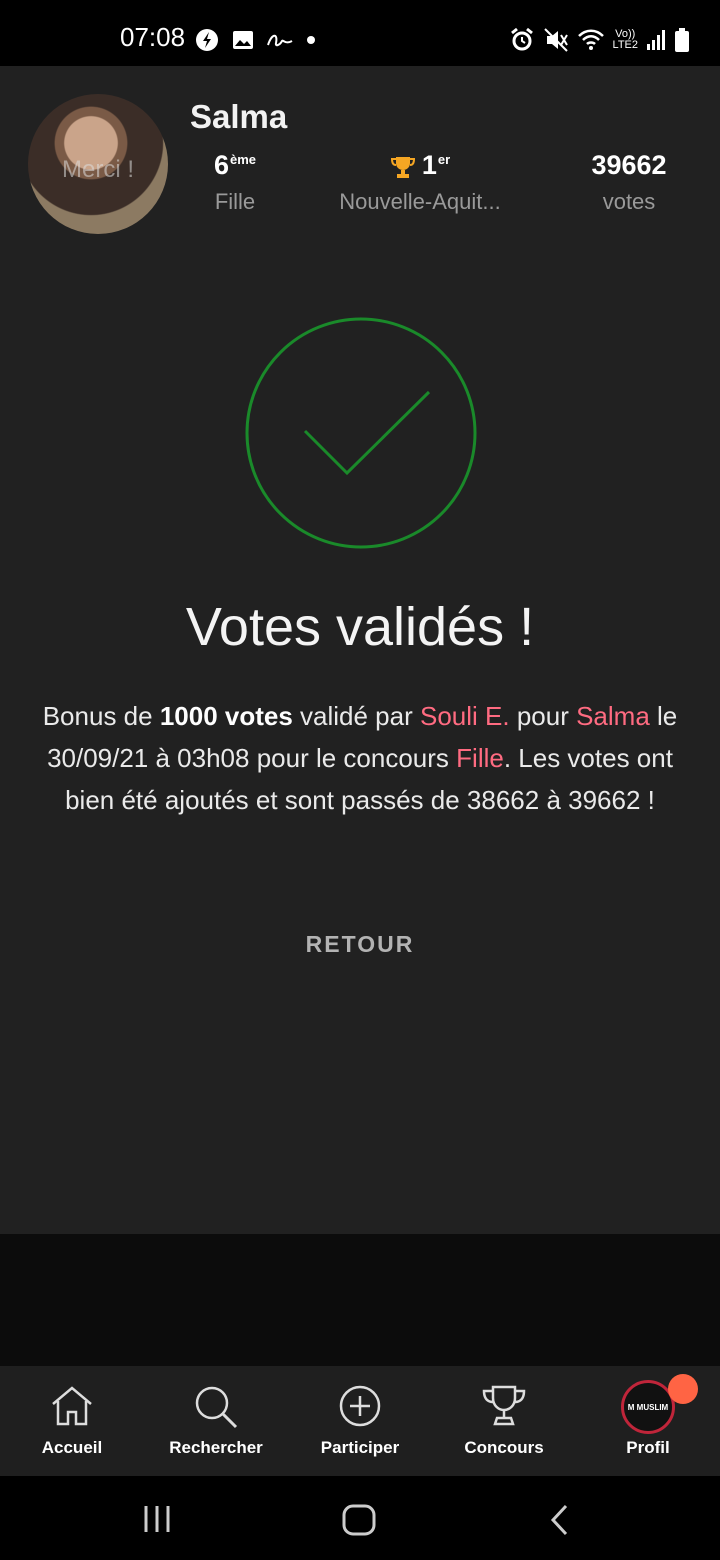 This screenshot has height=1560, width=720. What do you see at coordinates (360, 1300) in the screenshot?
I see `content-spacer` at bounding box center [360, 1300].